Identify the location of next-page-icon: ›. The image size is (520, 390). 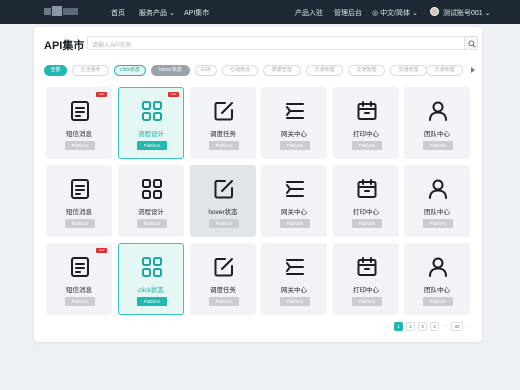
(469, 326).